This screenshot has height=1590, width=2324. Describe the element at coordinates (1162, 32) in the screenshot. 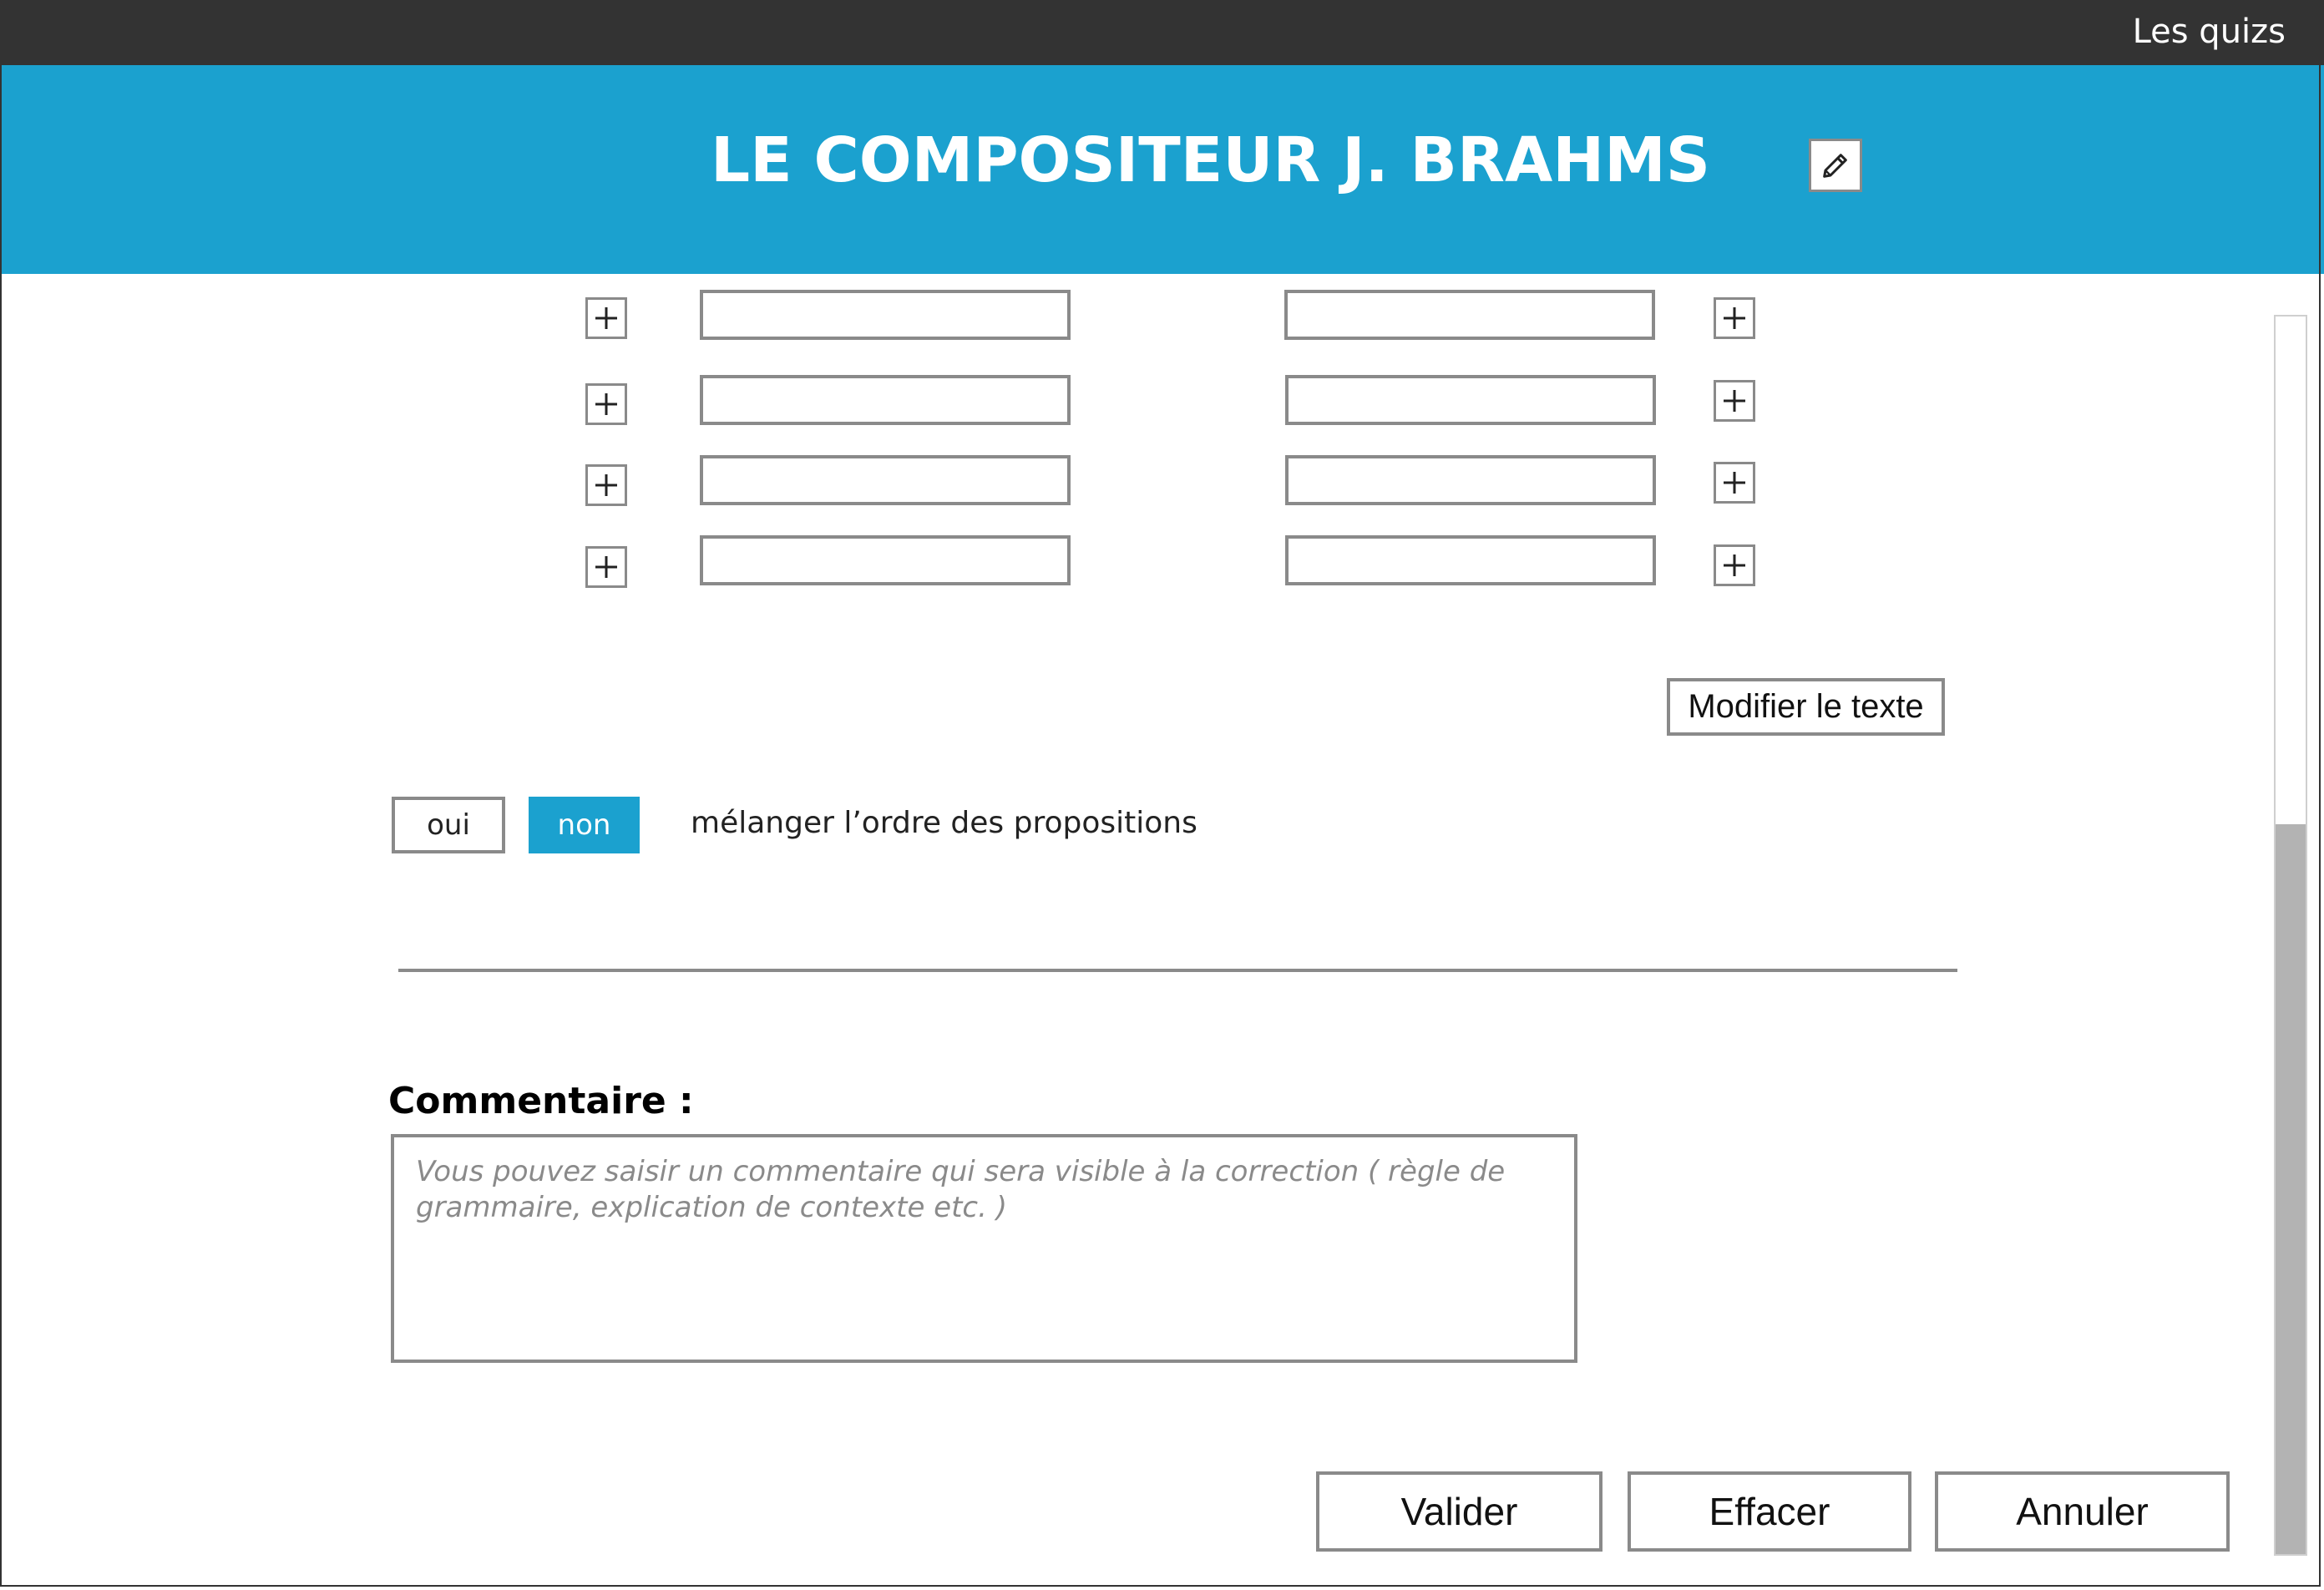

I see `top-bar: Les quizs` at that location.